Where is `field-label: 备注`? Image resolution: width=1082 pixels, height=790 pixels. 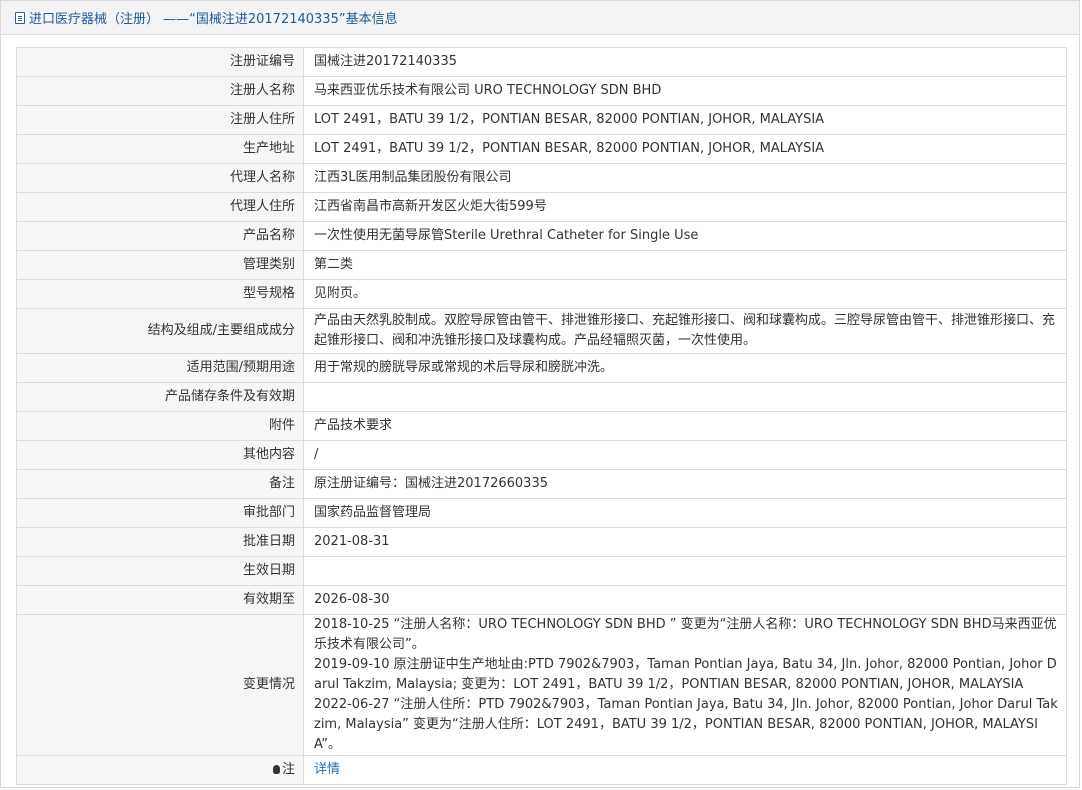 field-label: 备注 is located at coordinates (160, 484).